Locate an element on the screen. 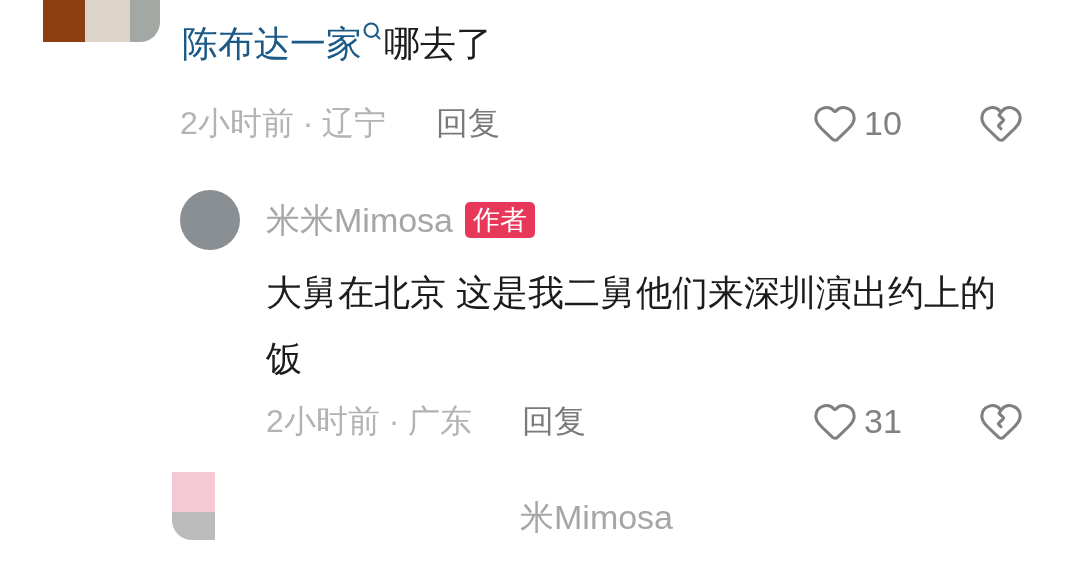 Image resolution: width=1080 pixels, height=568 pixels. author-badge: 作者 is located at coordinates (500, 220).